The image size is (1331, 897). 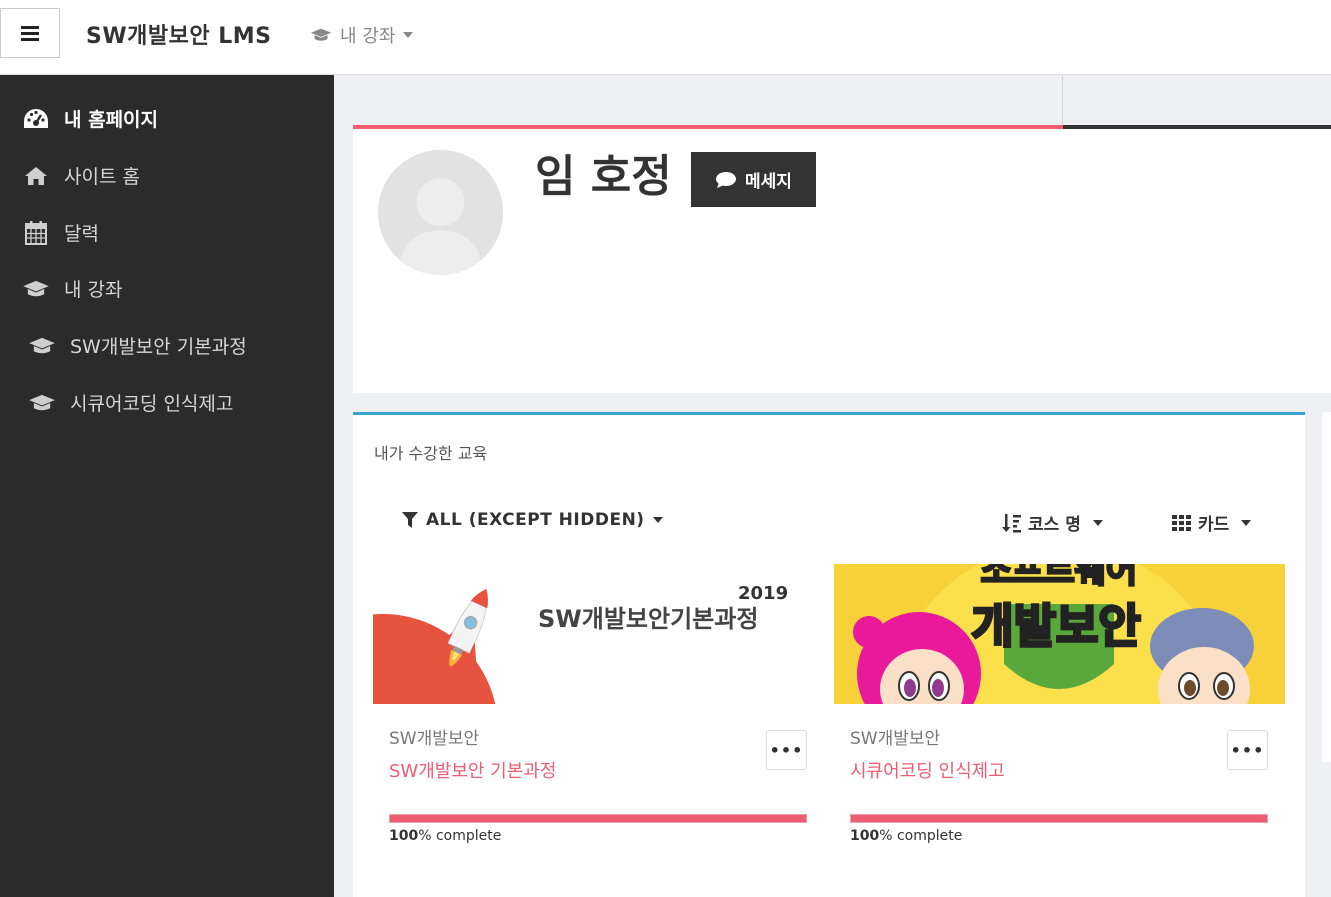 What do you see at coordinates (665, 37) in the screenshot?
I see `top-navbar: SW개발보안 LMS 내 강좌` at bounding box center [665, 37].